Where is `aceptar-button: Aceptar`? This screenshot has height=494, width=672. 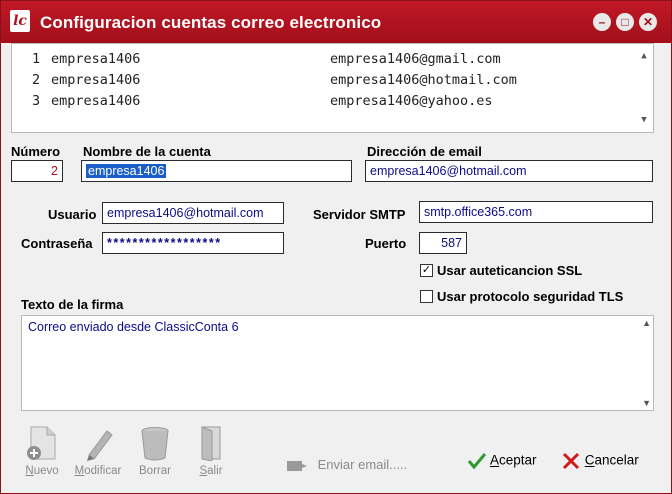 aceptar-button: Aceptar is located at coordinates (502, 461).